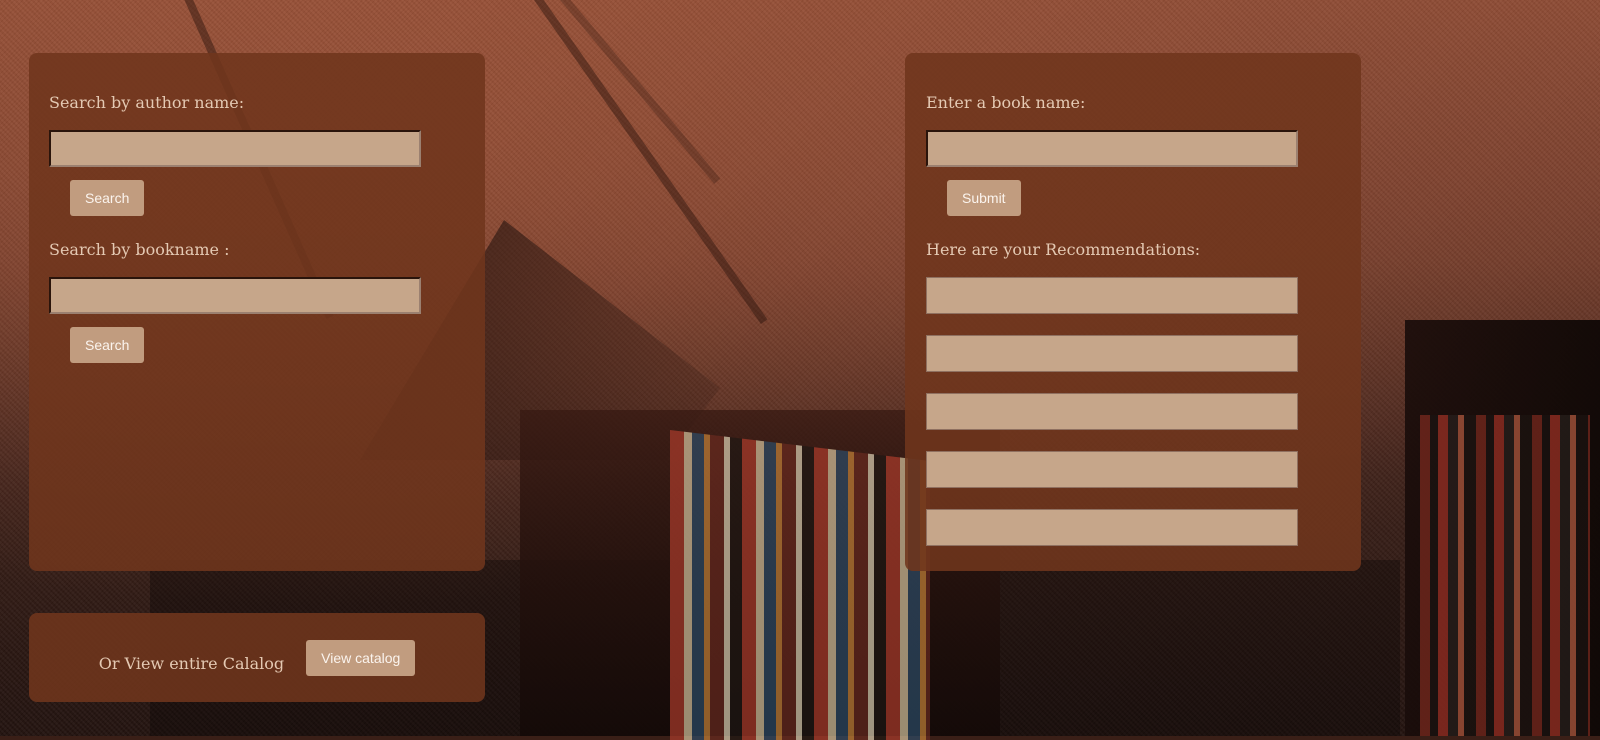 The width and height of the screenshot is (1600, 740). Describe the element at coordinates (361, 657) in the screenshot. I see `view-catalog-button: View catalog` at that location.